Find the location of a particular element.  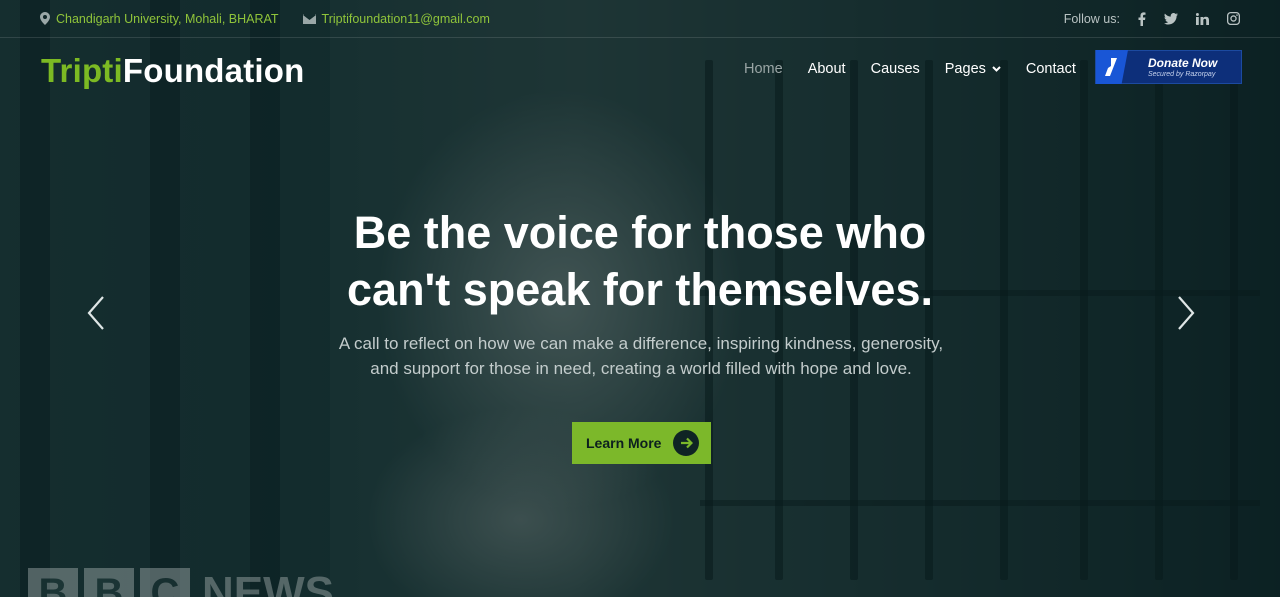

donate-now-button: Donate Now Secured by Razorpay is located at coordinates (1168, 67).